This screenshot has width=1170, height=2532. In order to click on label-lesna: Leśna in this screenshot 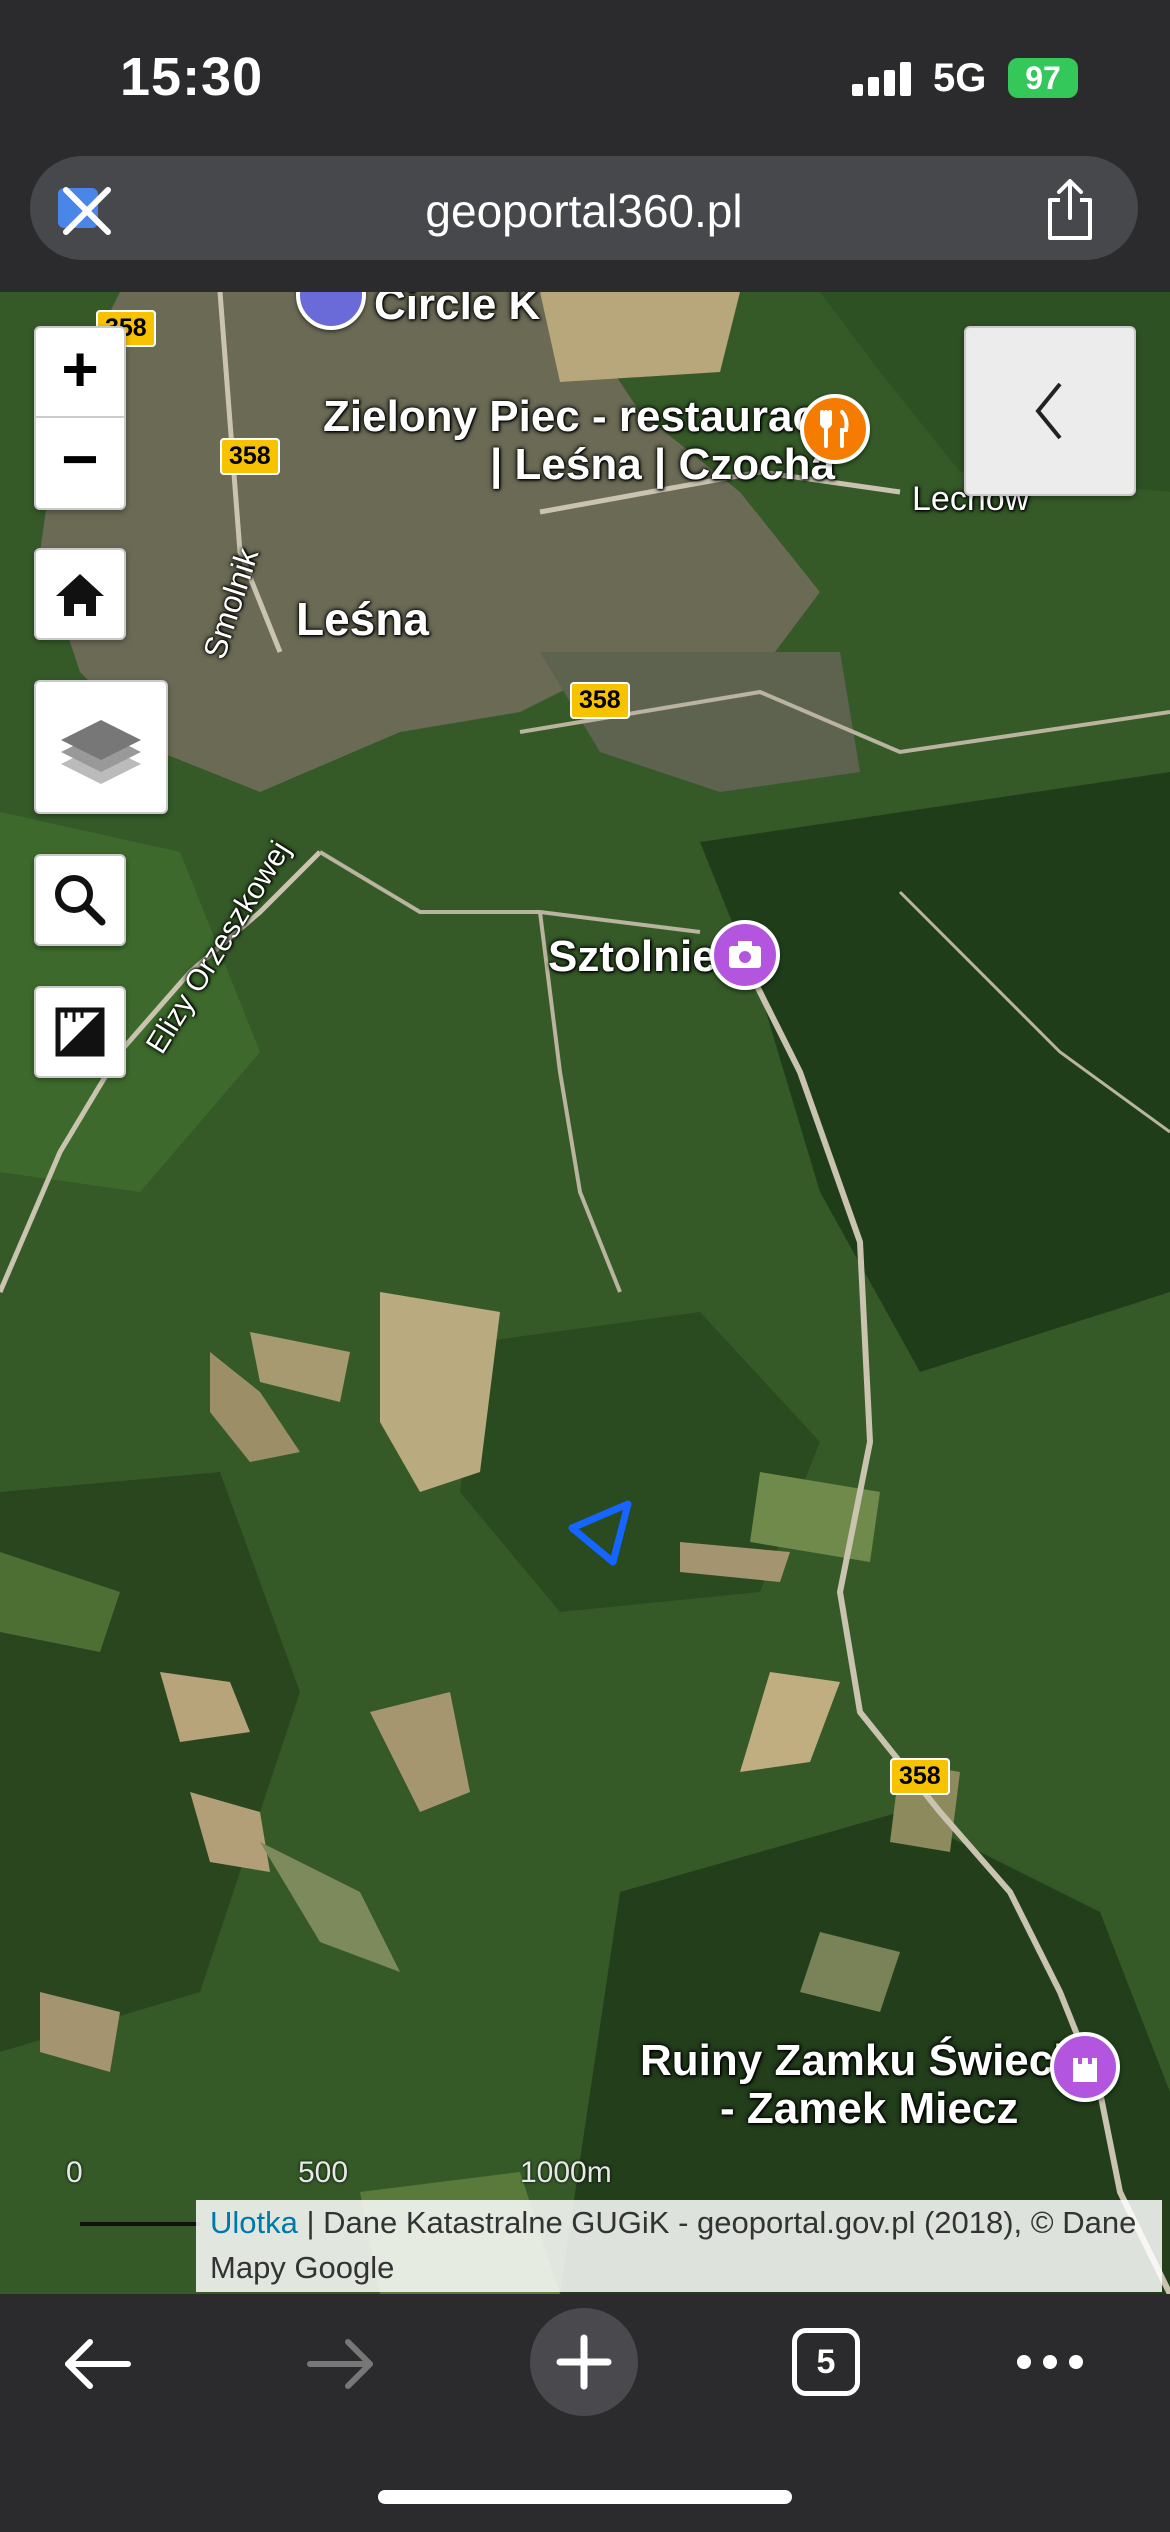, I will do `click(362, 619)`.